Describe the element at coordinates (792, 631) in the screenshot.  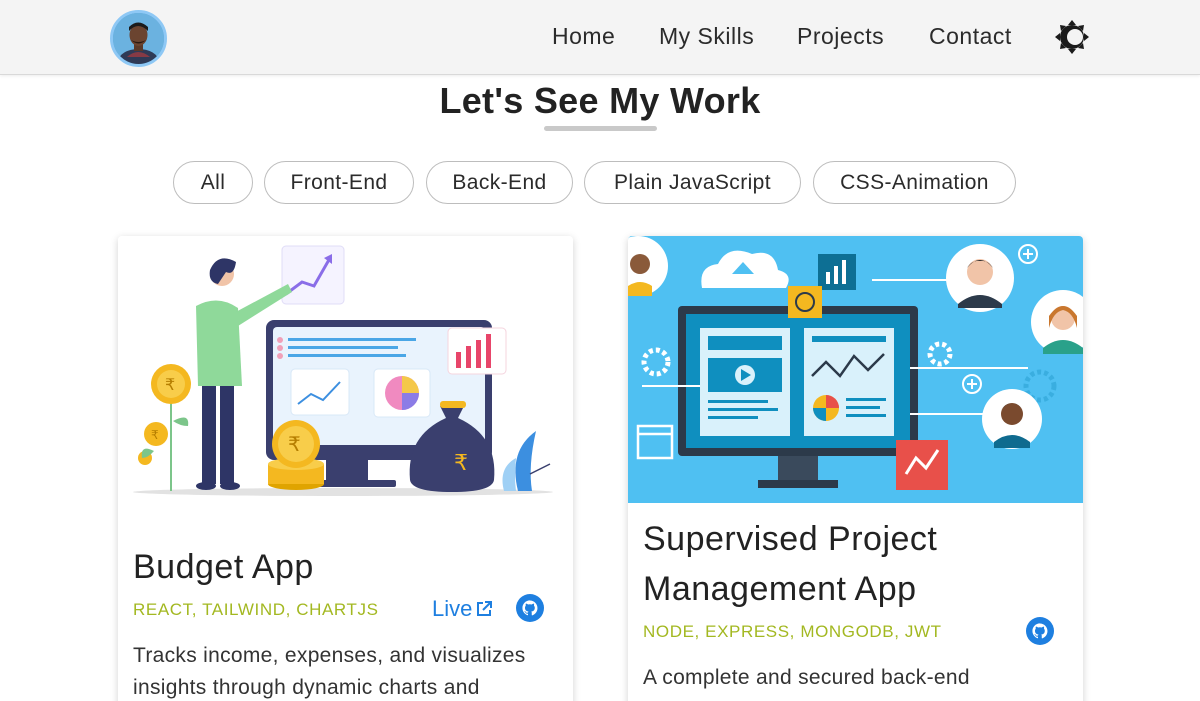
I see `project-tags: NODE, EXPRESS, MONGODB, JWT` at that location.